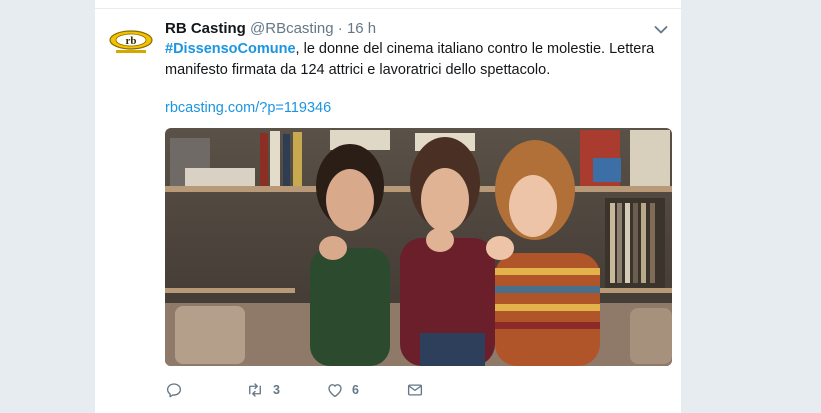 The image size is (821, 413). Describe the element at coordinates (248, 108) in the screenshot. I see `tweet-link: rbcasting.com/?p=119346` at that location.